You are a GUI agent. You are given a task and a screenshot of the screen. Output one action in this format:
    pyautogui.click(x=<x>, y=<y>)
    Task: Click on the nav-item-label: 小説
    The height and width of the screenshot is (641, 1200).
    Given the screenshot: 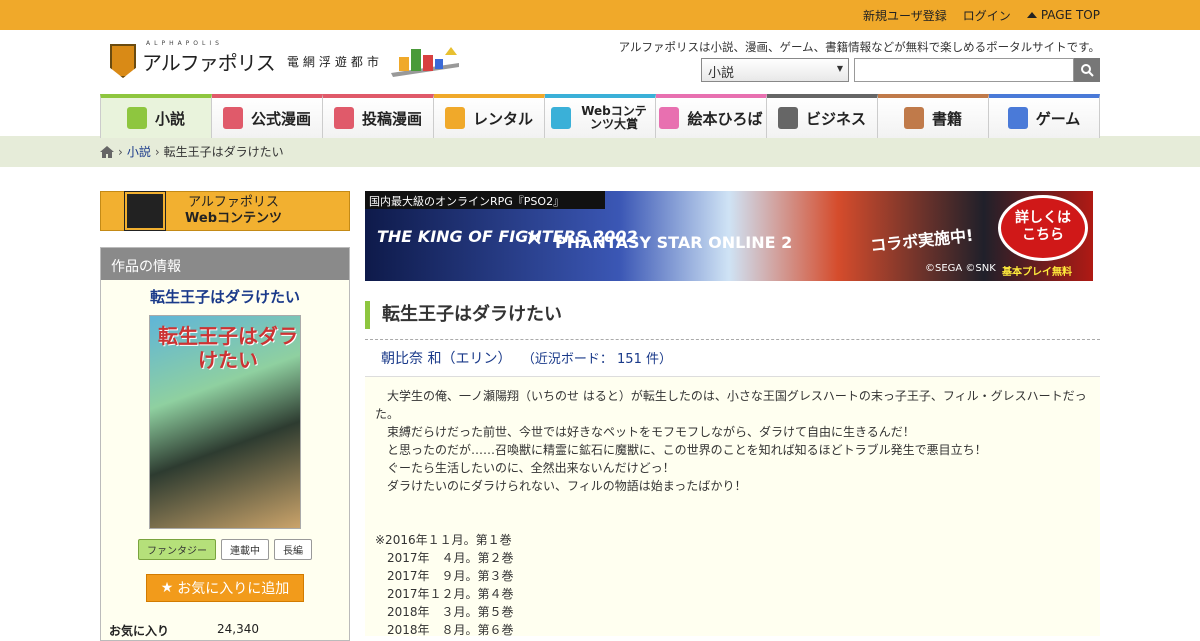 What is the action you would take?
    pyautogui.click(x=169, y=118)
    